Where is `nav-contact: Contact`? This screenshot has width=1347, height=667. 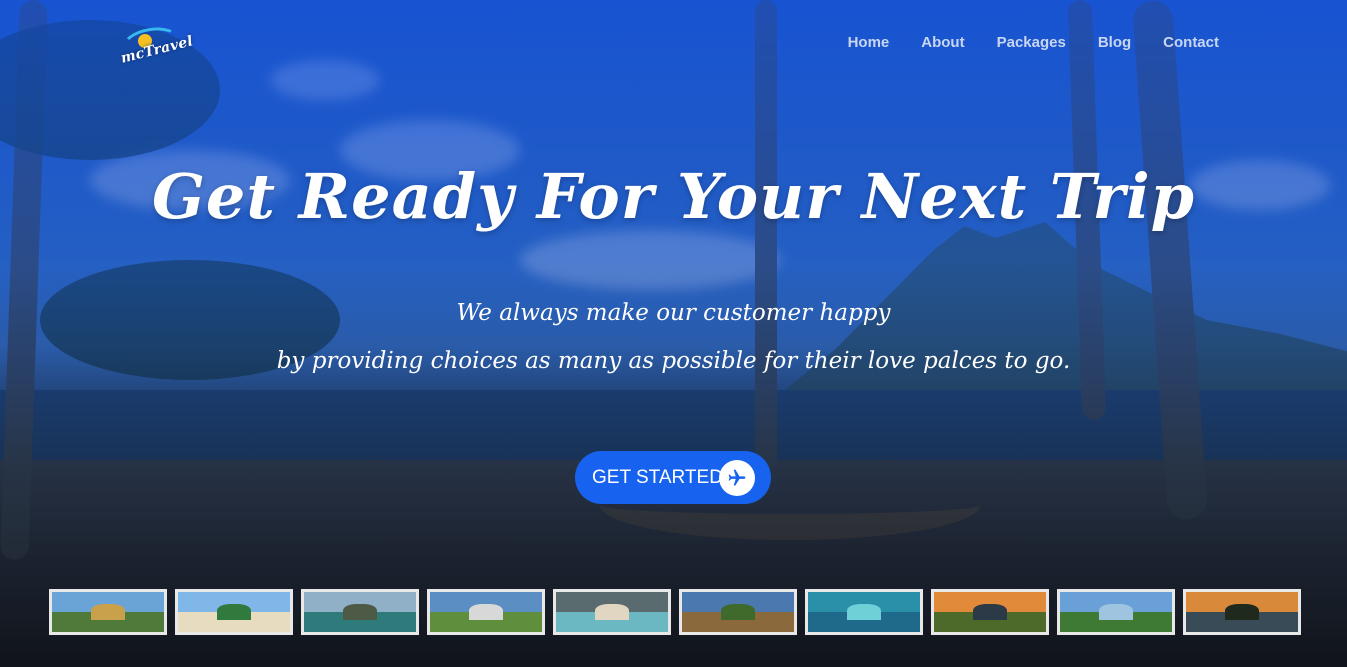 nav-contact: Contact is located at coordinates (1191, 42).